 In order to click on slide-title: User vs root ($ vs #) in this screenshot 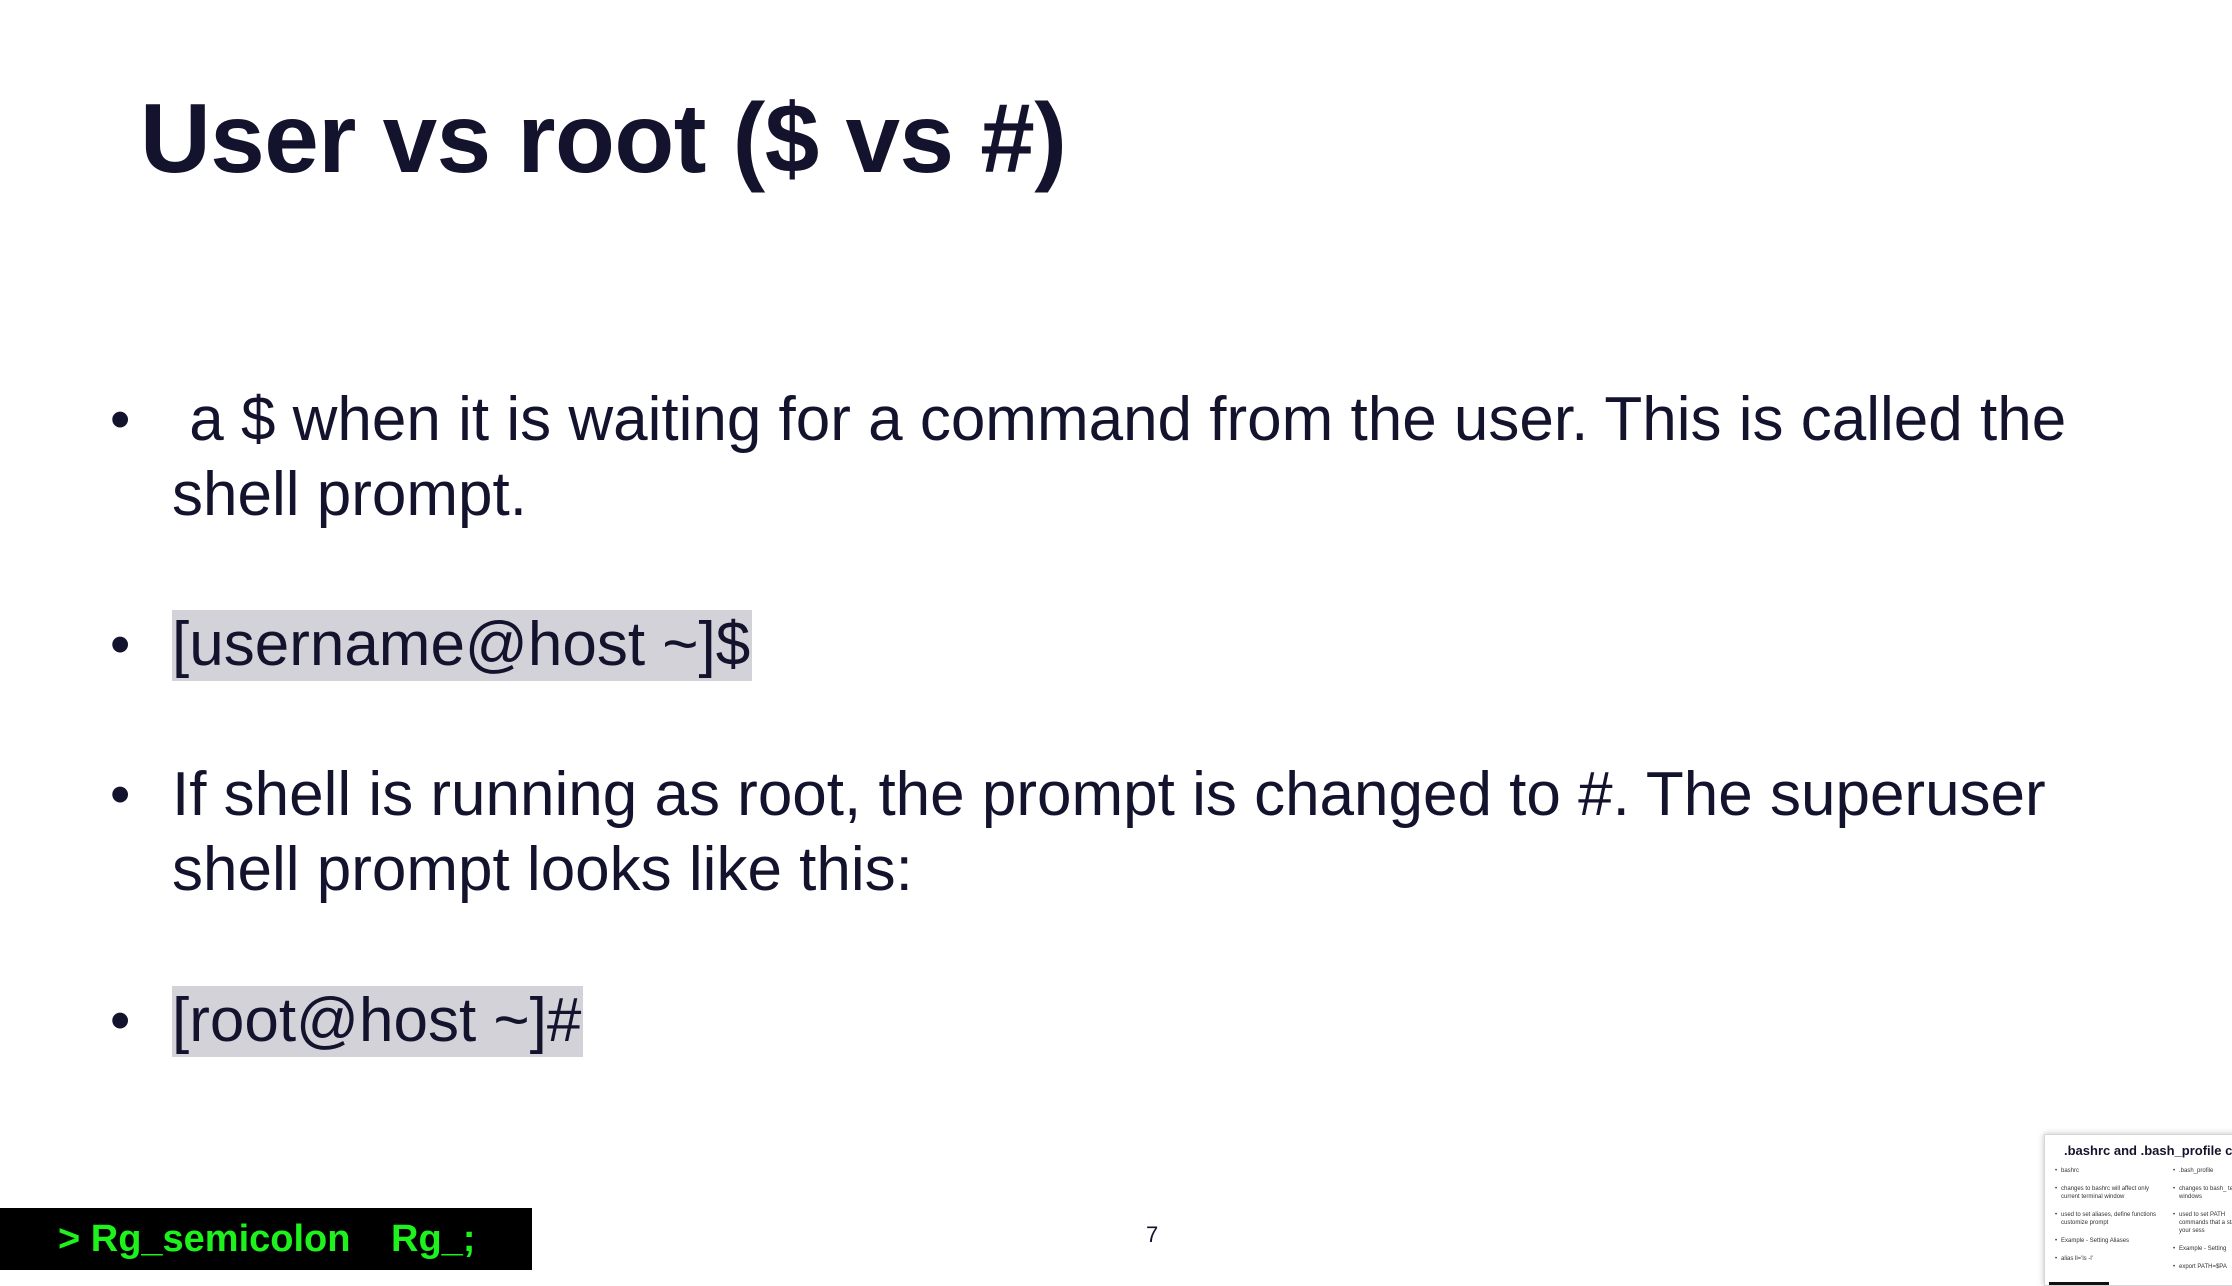, I will do `click(603, 138)`.